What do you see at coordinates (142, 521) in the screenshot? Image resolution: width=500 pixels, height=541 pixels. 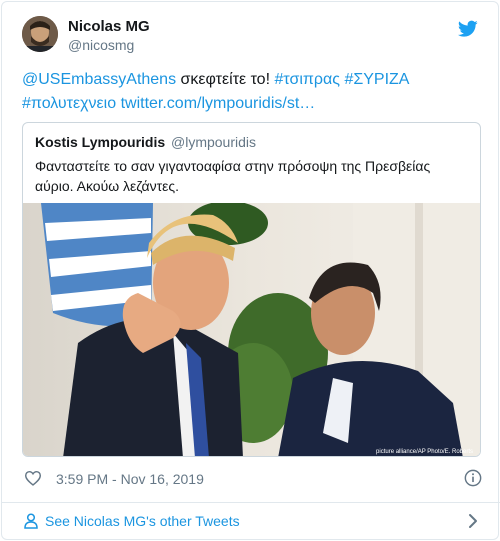 I see `see-more-tweets-label: See Nicolas MG's other Tweets` at bounding box center [142, 521].